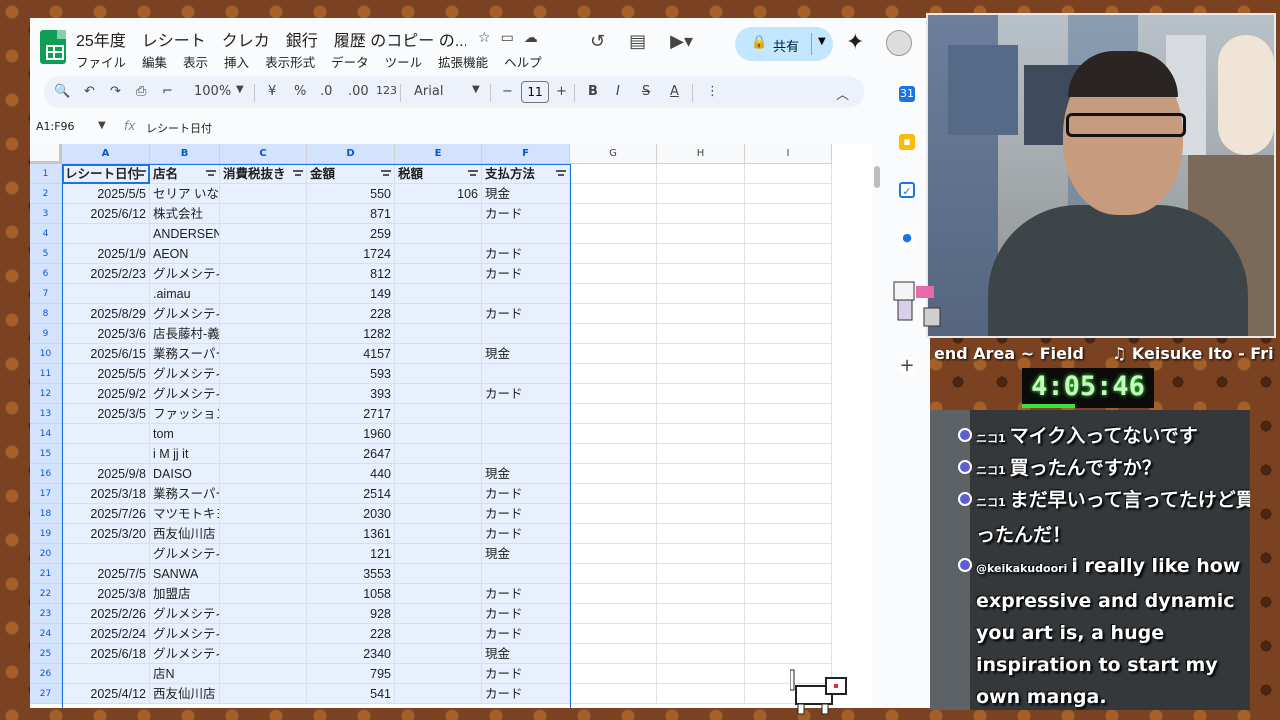  I want to click on header-cell-b: 店名, so click(185, 174).